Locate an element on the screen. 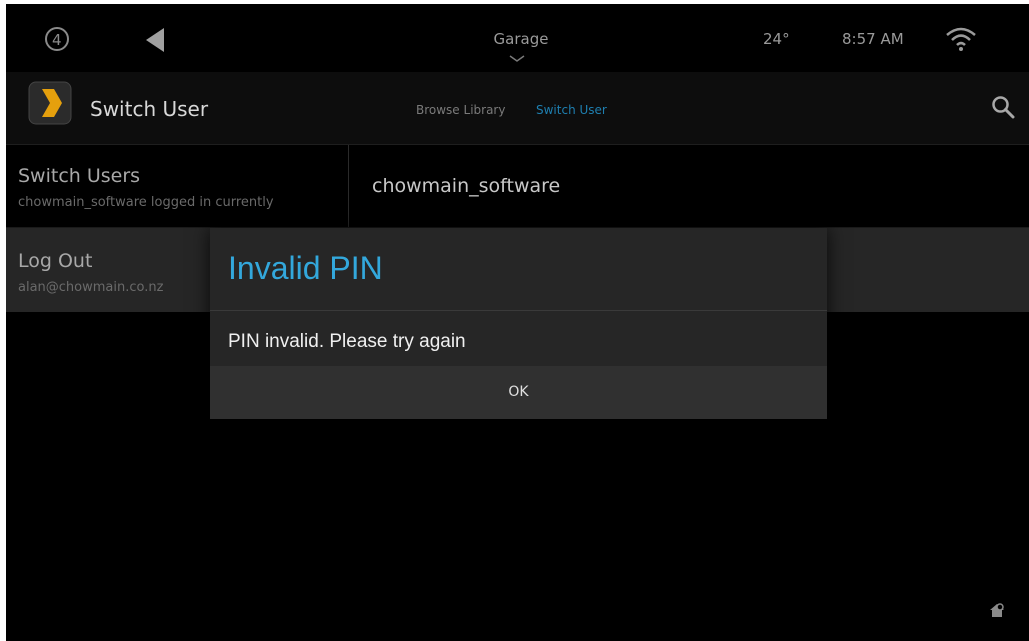 The height and width of the screenshot is (641, 1029). switch-users-subtitle: chowmain_software logged in currently is located at coordinates (146, 202).